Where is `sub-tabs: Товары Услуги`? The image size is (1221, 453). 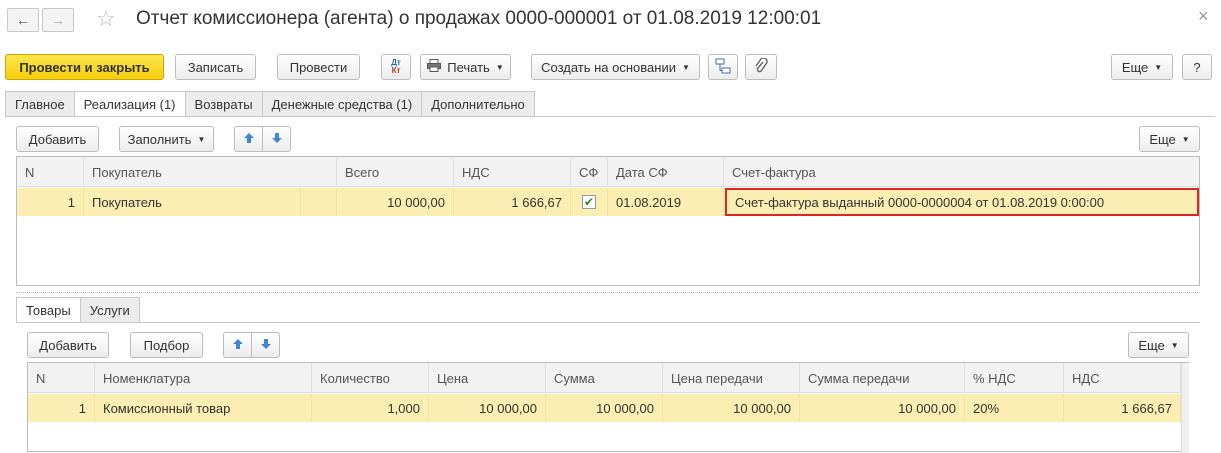 sub-tabs: Товары Услуги is located at coordinates (78, 310).